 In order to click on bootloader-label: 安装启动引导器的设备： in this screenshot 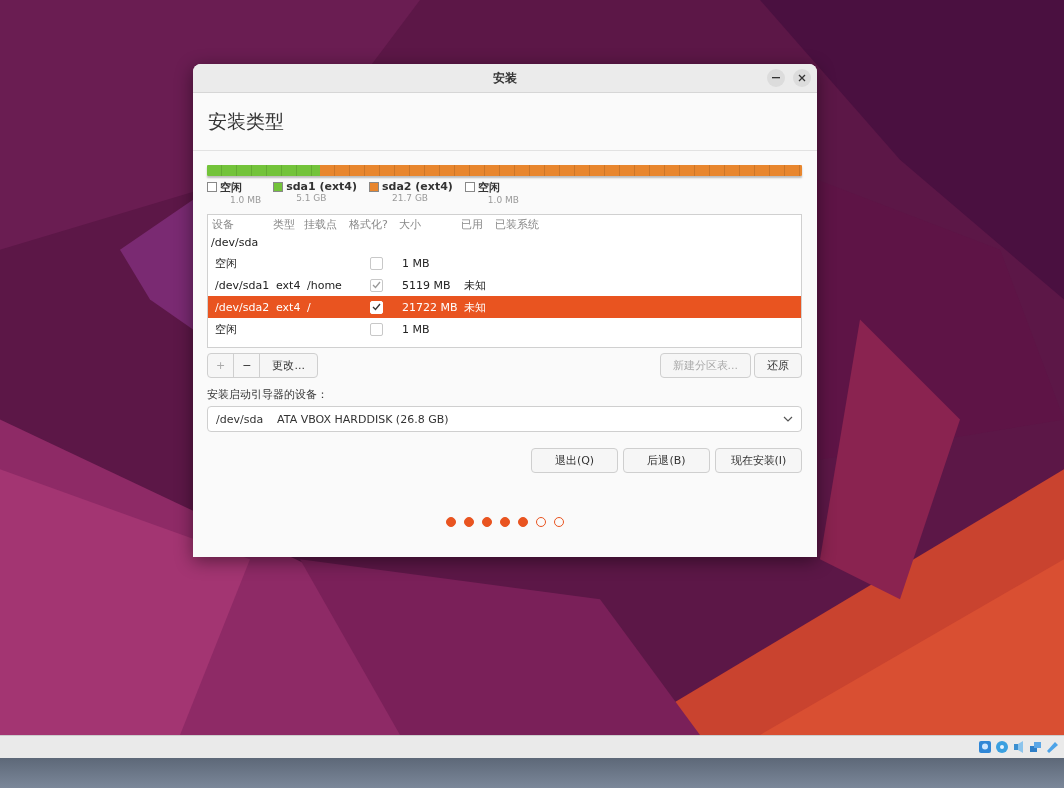, I will do `click(268, 394)`.